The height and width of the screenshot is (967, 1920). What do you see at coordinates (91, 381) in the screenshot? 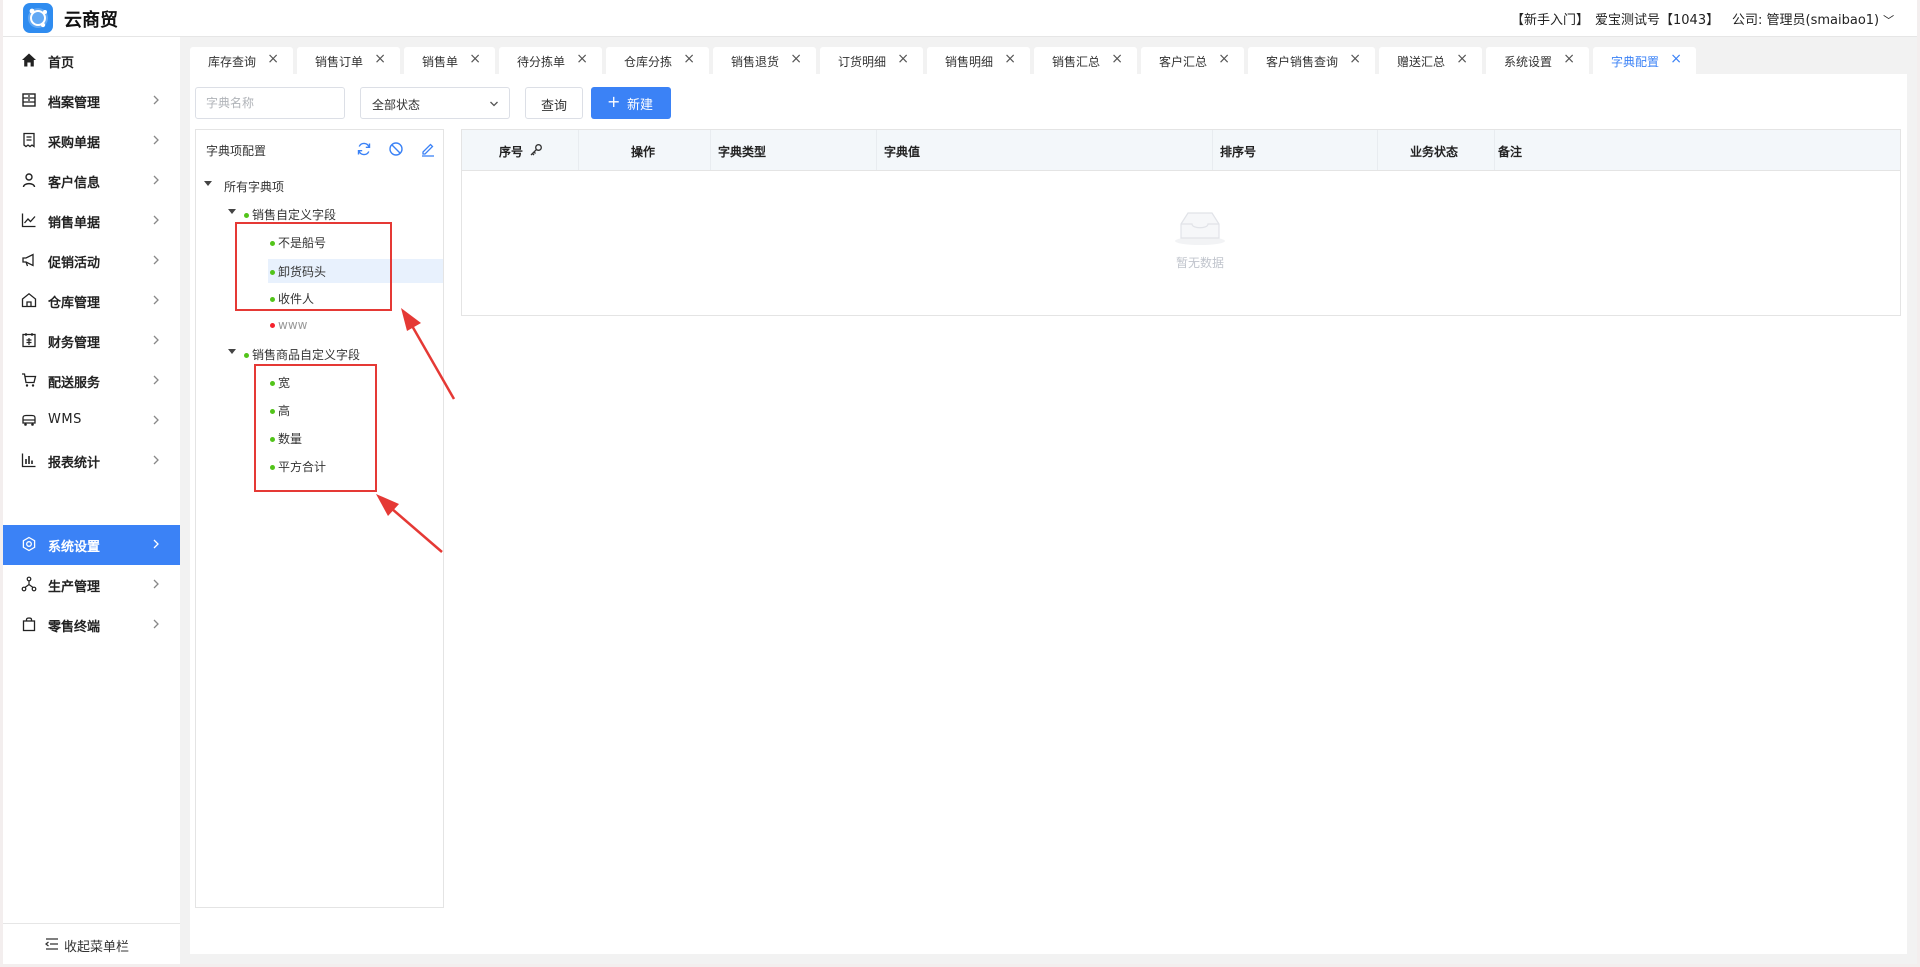
I see `sidebar-item-delivery: 配送服务` at bounding box center [91, 381].